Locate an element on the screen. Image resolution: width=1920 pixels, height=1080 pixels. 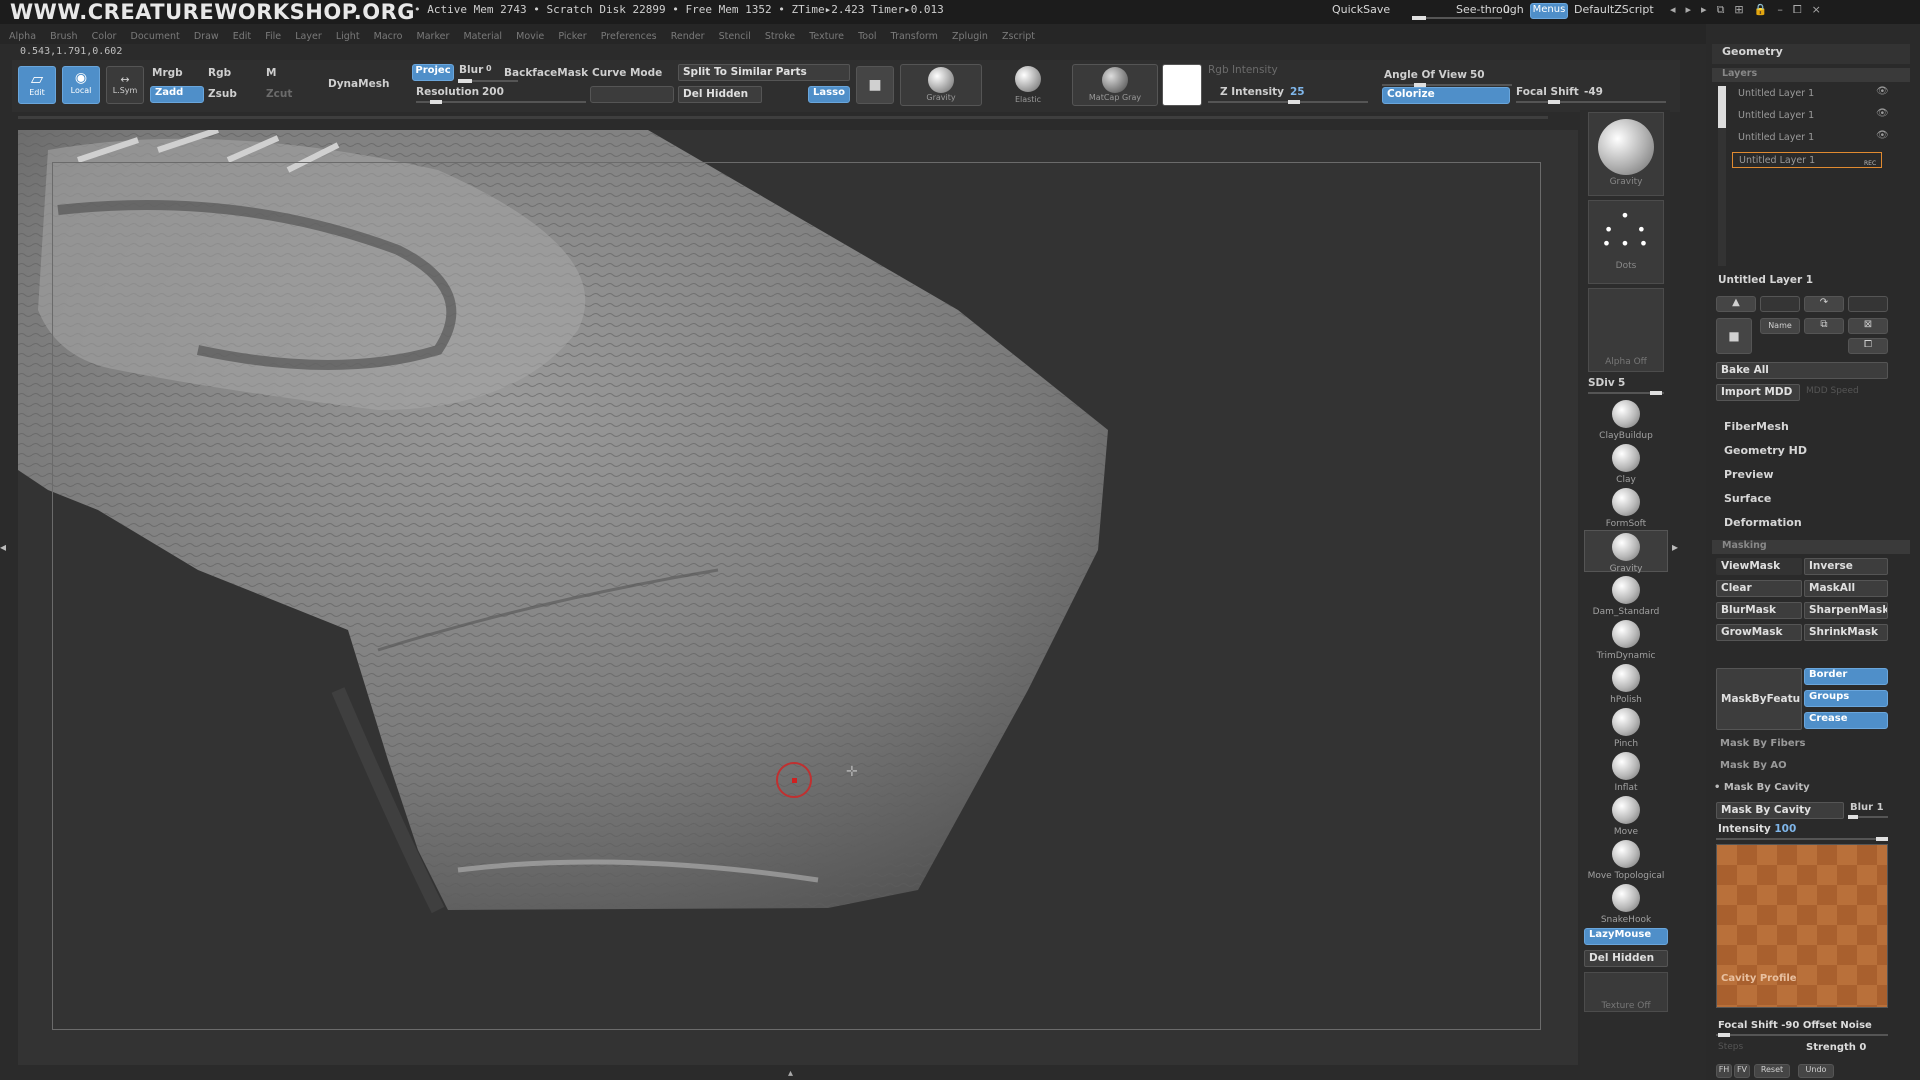
layer-delete-icon: ⊠ is located at coordinates (1868, 326).